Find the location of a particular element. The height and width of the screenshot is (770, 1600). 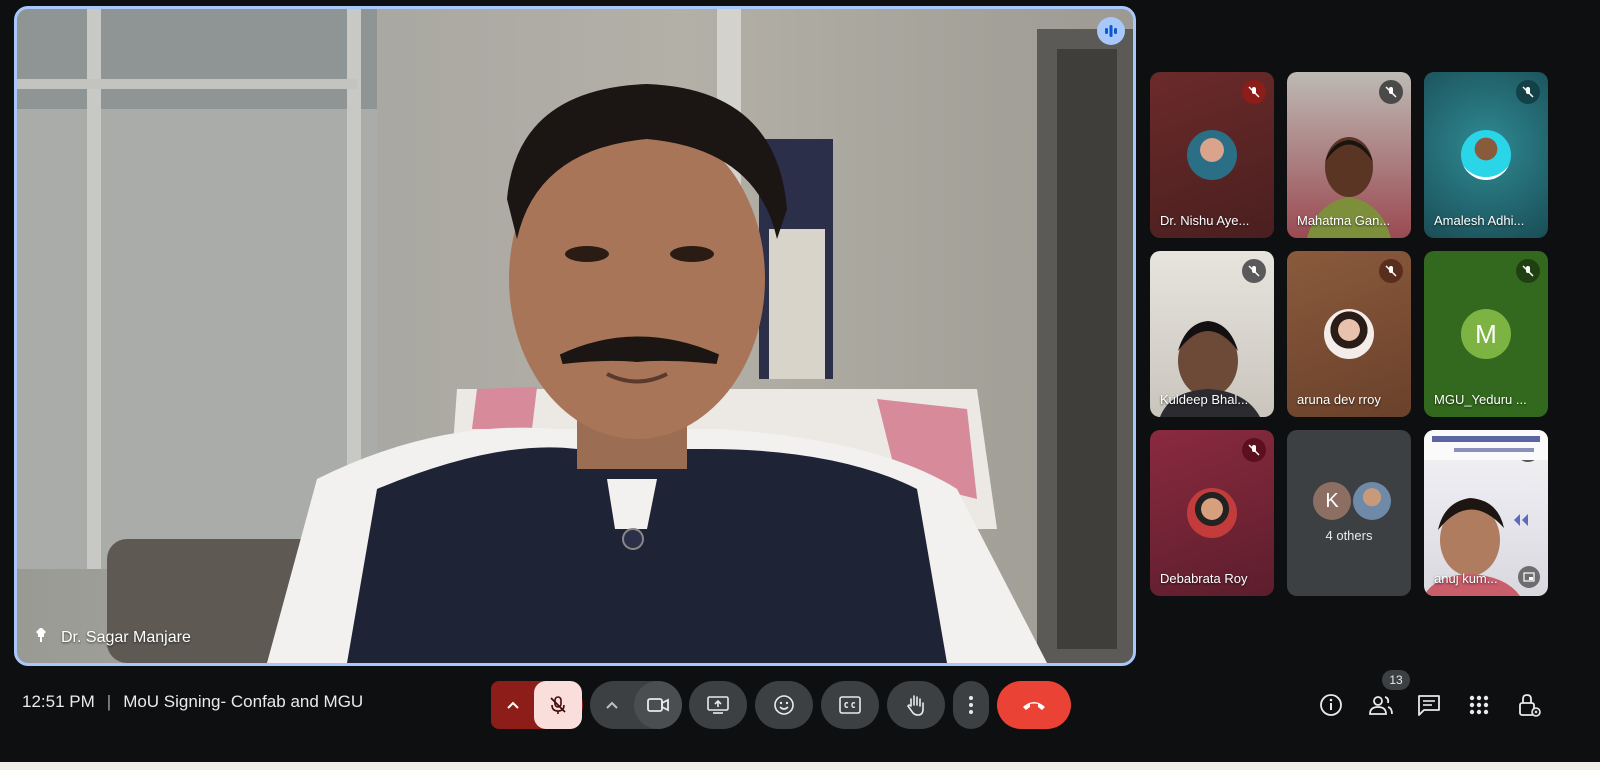

captions-button is located at coordinates (850, 705).